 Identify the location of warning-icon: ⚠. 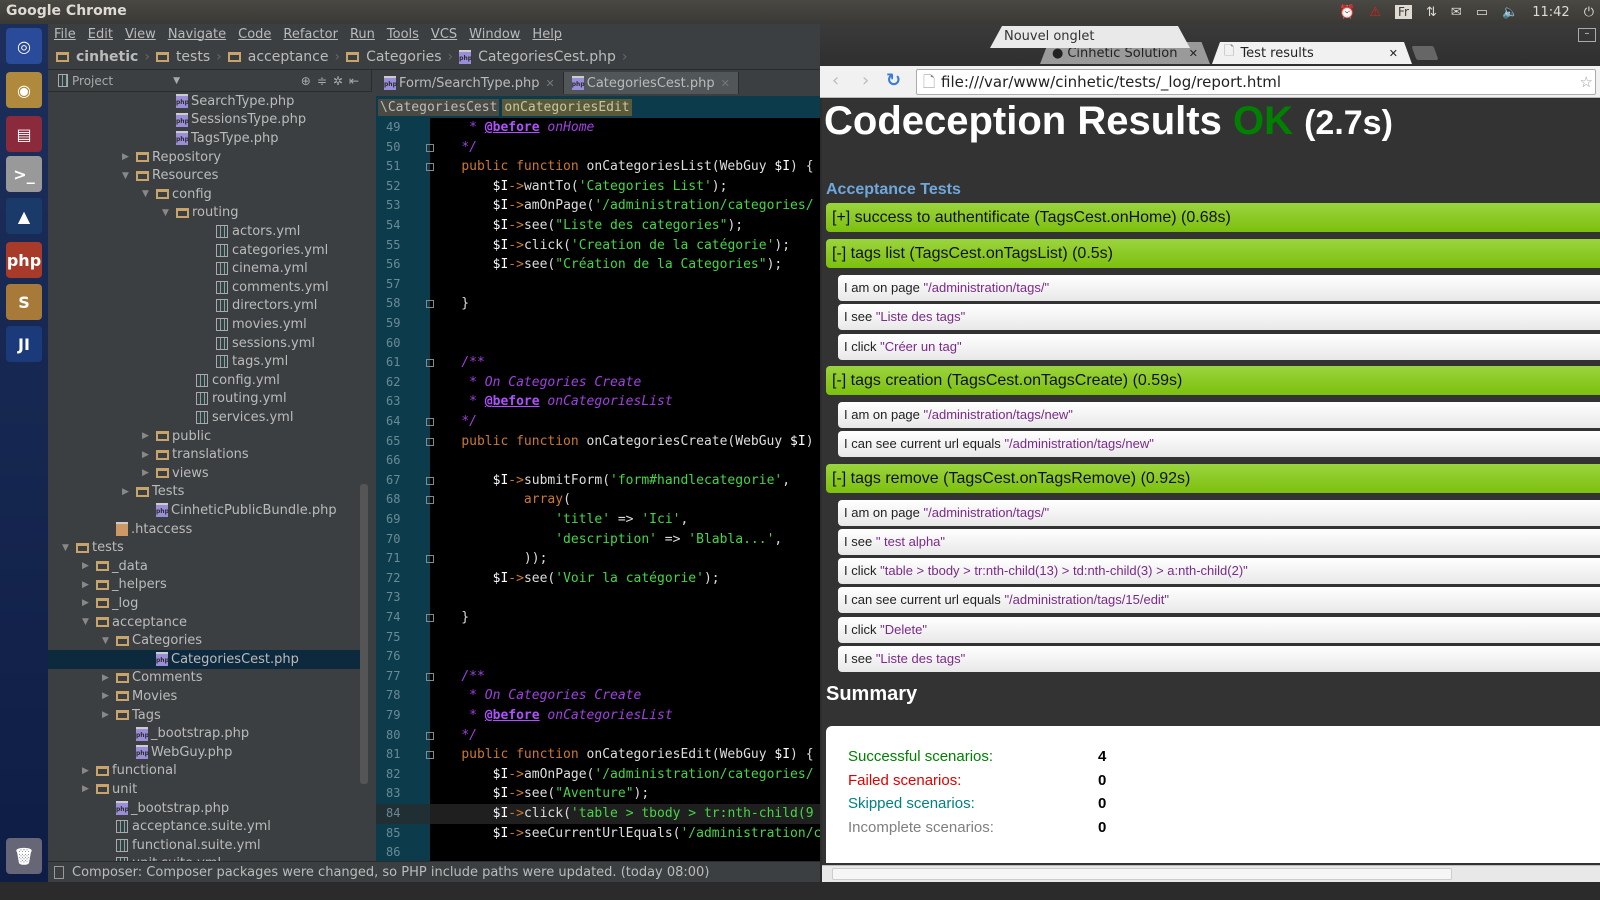
(1375, 12).